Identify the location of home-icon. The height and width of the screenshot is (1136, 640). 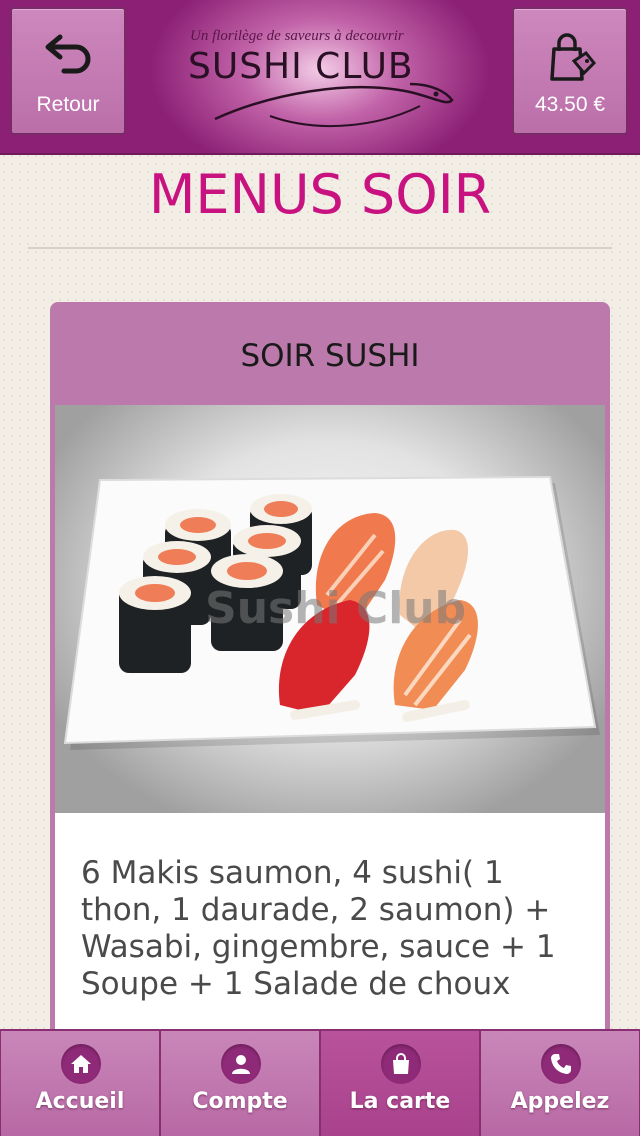
(81, 1064).